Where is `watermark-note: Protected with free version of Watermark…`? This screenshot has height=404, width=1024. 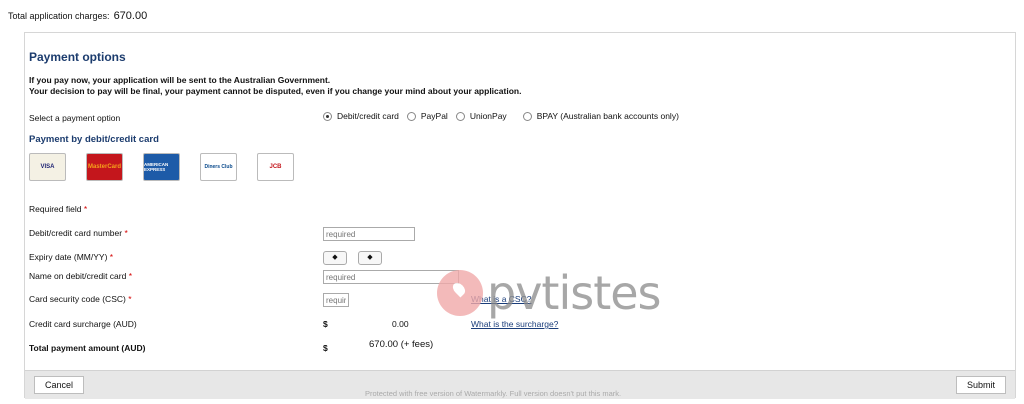 watermark-note: Protected with free version of Watermark… is located at coordinates (493, 393).